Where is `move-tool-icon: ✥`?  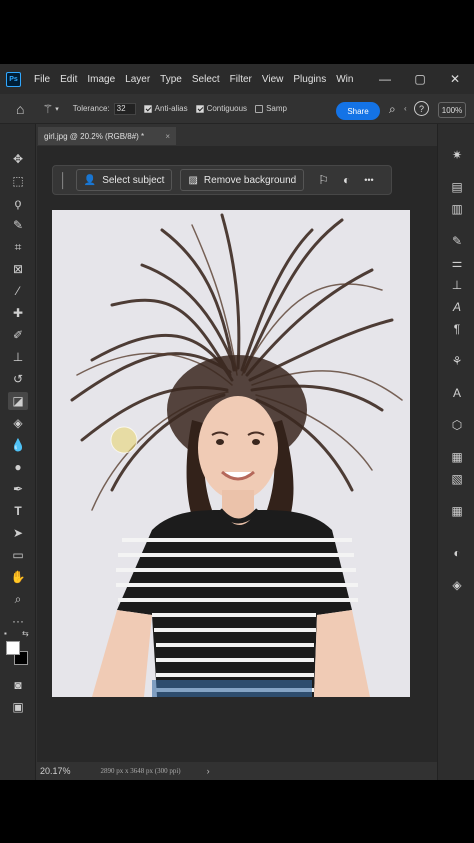
move-tool-icon: ✥ is located at coordinates (18, 159).